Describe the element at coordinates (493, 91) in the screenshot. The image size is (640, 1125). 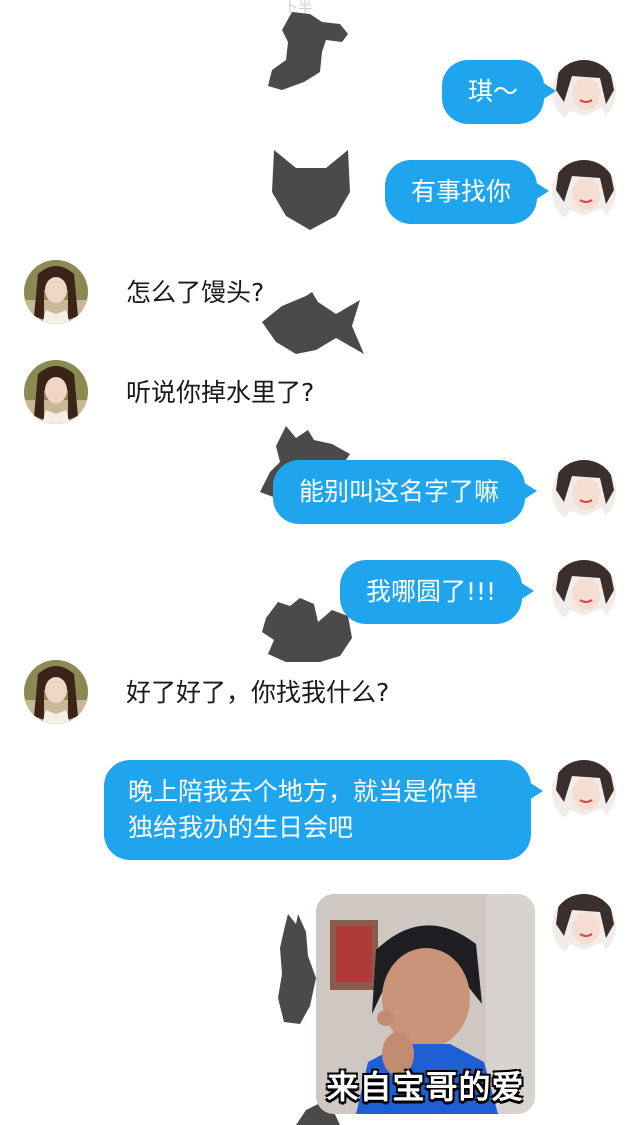
I see `message-text: 琪～` at that location.